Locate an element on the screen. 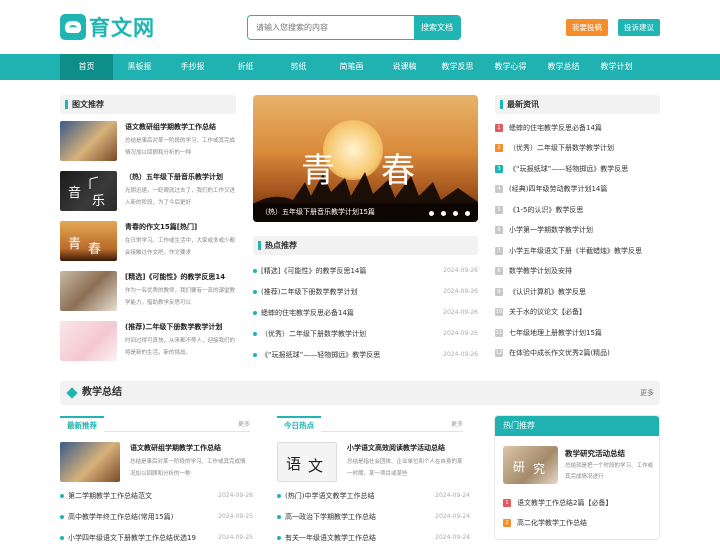  popular-item: 2 高二化学教学工作总结 is located at coordinates (545, 523).